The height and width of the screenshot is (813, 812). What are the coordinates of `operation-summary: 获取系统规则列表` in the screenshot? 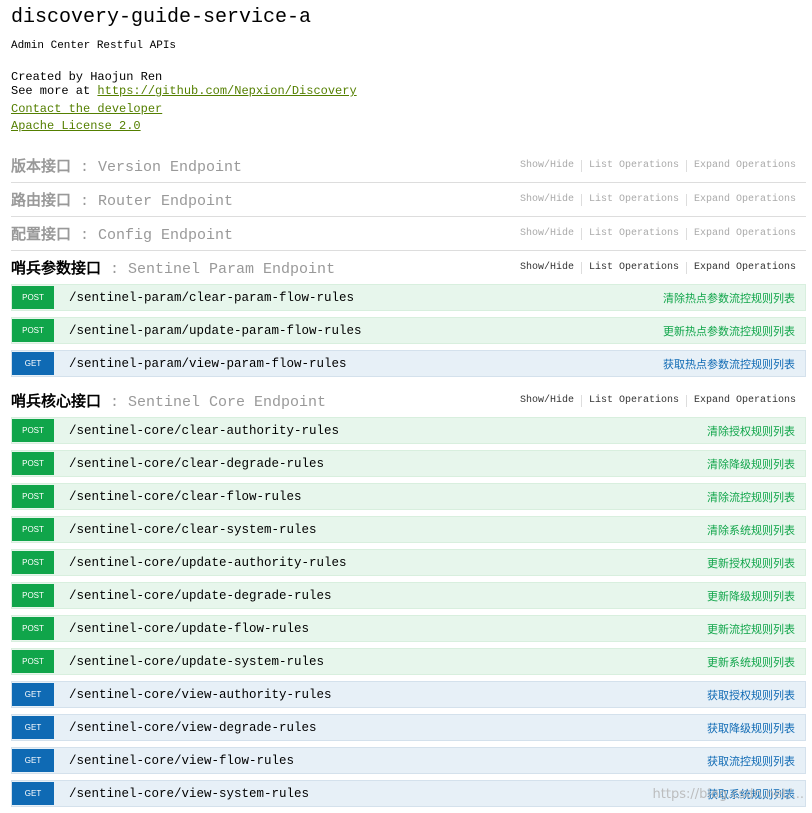 It's located at (751, 794).